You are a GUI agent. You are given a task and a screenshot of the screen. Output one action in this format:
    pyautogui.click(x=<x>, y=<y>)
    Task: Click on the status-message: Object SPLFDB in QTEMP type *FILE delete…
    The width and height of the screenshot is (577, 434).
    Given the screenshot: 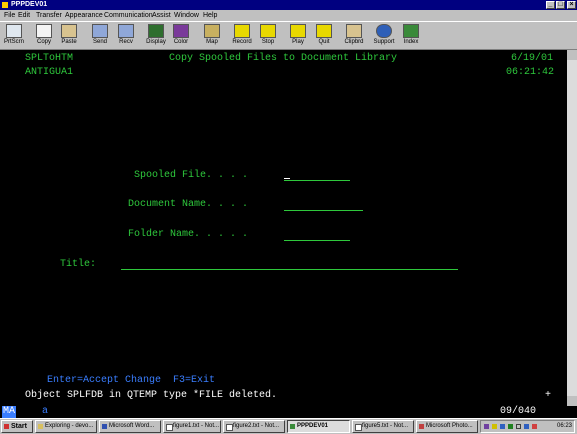 What is the action you would take?
    pyautogui.click(x=151, y=395)
    